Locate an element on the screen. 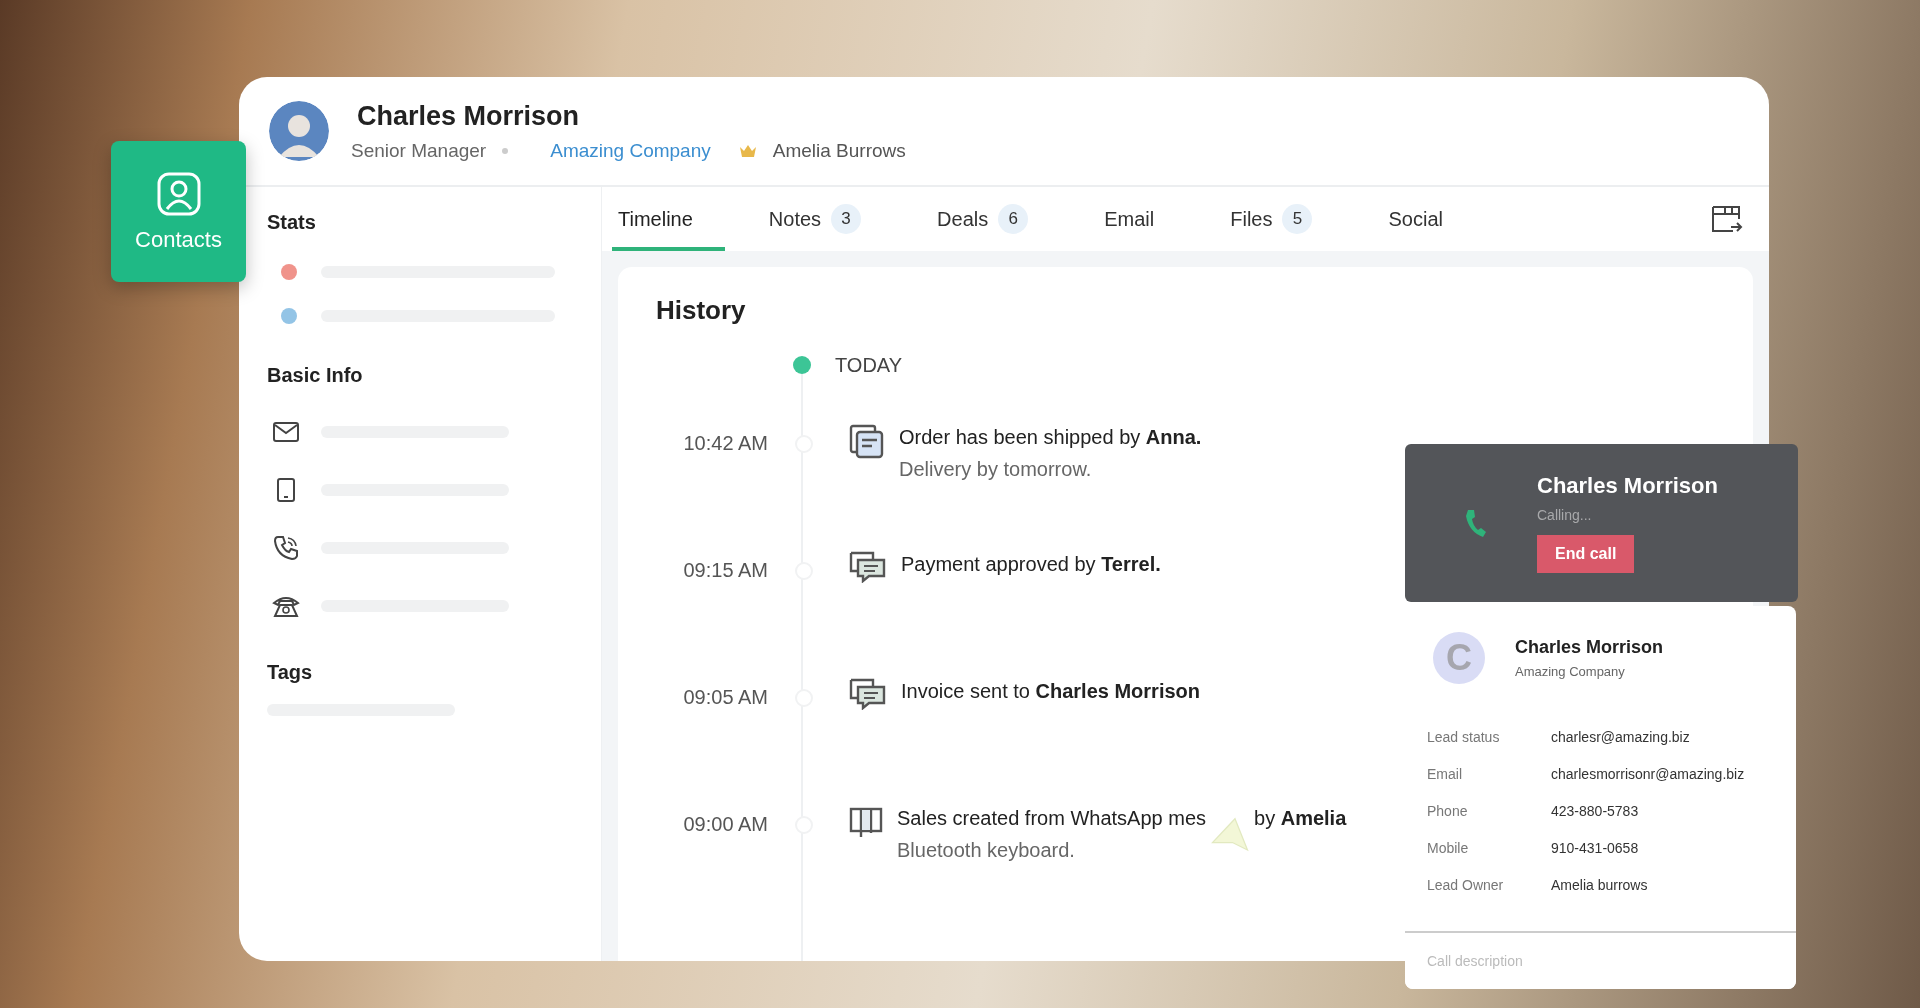 The image size is (1920, 1008). job-title: Senior Manager is located at coordinates (419, 150).